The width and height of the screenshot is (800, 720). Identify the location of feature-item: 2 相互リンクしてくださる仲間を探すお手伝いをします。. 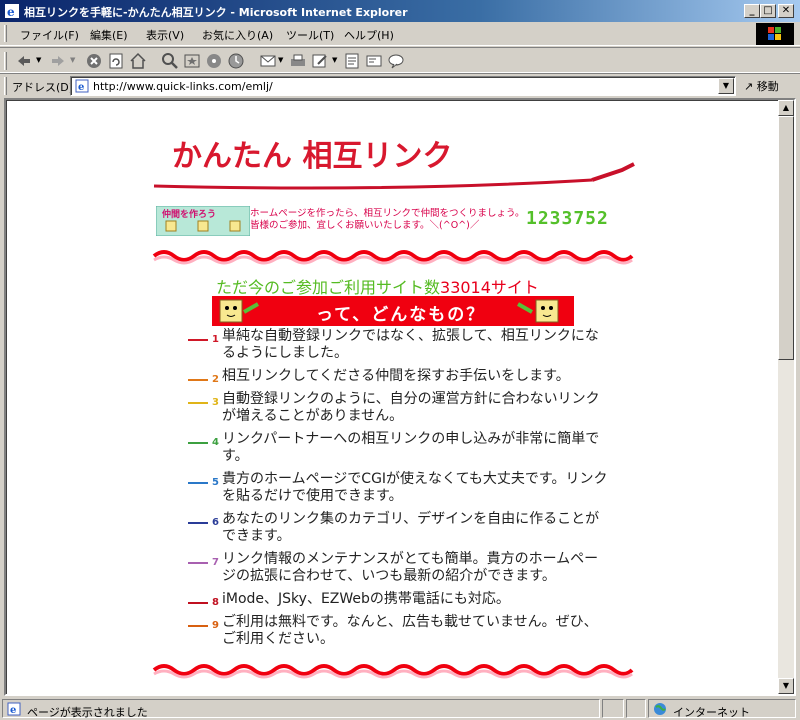
(398, 376).